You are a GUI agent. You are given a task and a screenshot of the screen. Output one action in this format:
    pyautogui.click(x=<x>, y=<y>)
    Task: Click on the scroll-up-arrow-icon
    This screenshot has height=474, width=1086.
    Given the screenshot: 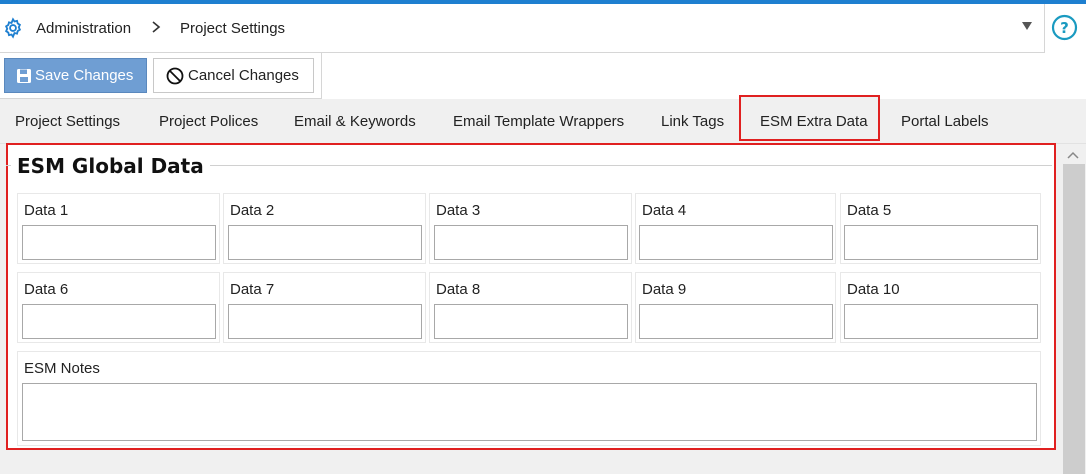 What is the action you would take?
    pyautogui.click(x=1073, y=155)
    